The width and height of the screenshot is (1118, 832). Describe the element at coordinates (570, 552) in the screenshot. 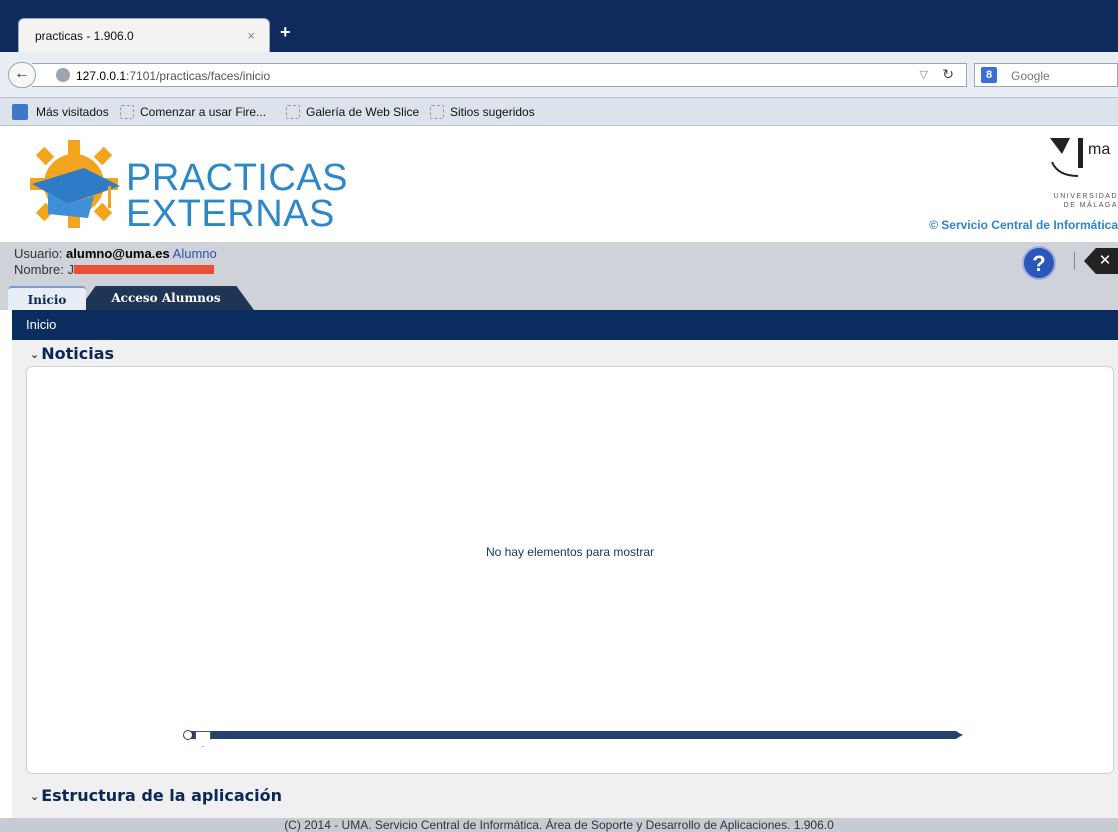

I see `empty-message: No hay elementos para mostrar` at that location.